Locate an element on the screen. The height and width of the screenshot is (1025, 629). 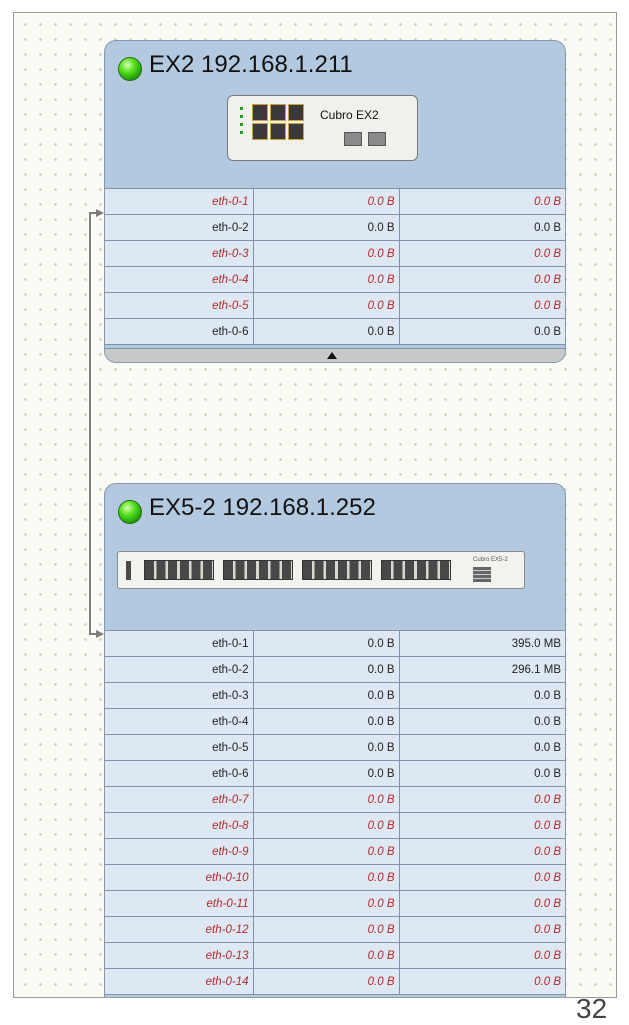
port-name: eth-0-7 is located at coordinates (179, 799).